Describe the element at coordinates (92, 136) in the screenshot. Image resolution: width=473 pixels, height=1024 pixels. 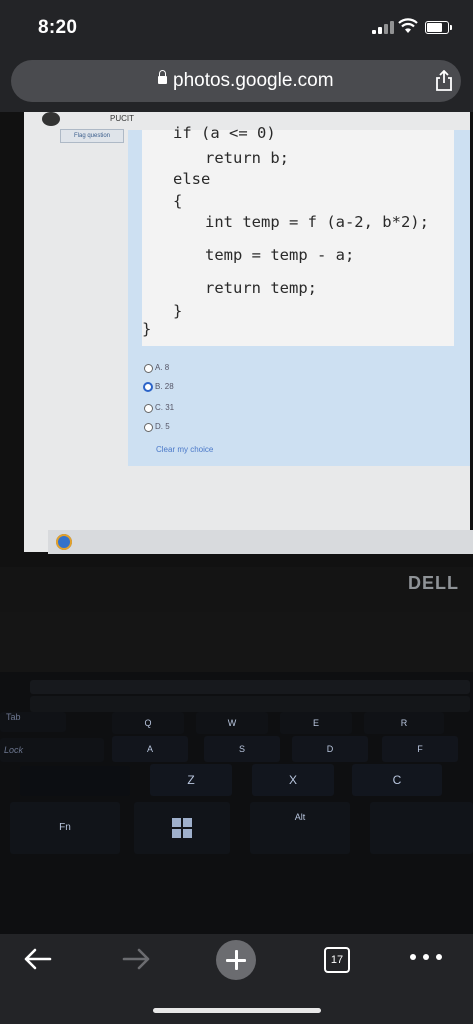
I see `flag-question-button: Flag question` at that location.